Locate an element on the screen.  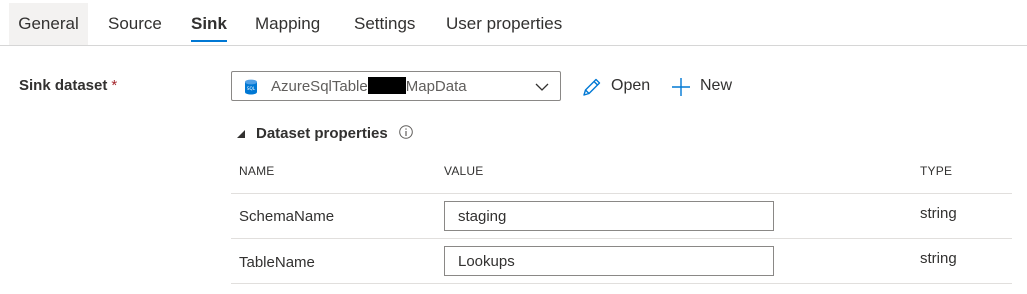
tab-mapping: Mapping is located at coordinates (287, 24).